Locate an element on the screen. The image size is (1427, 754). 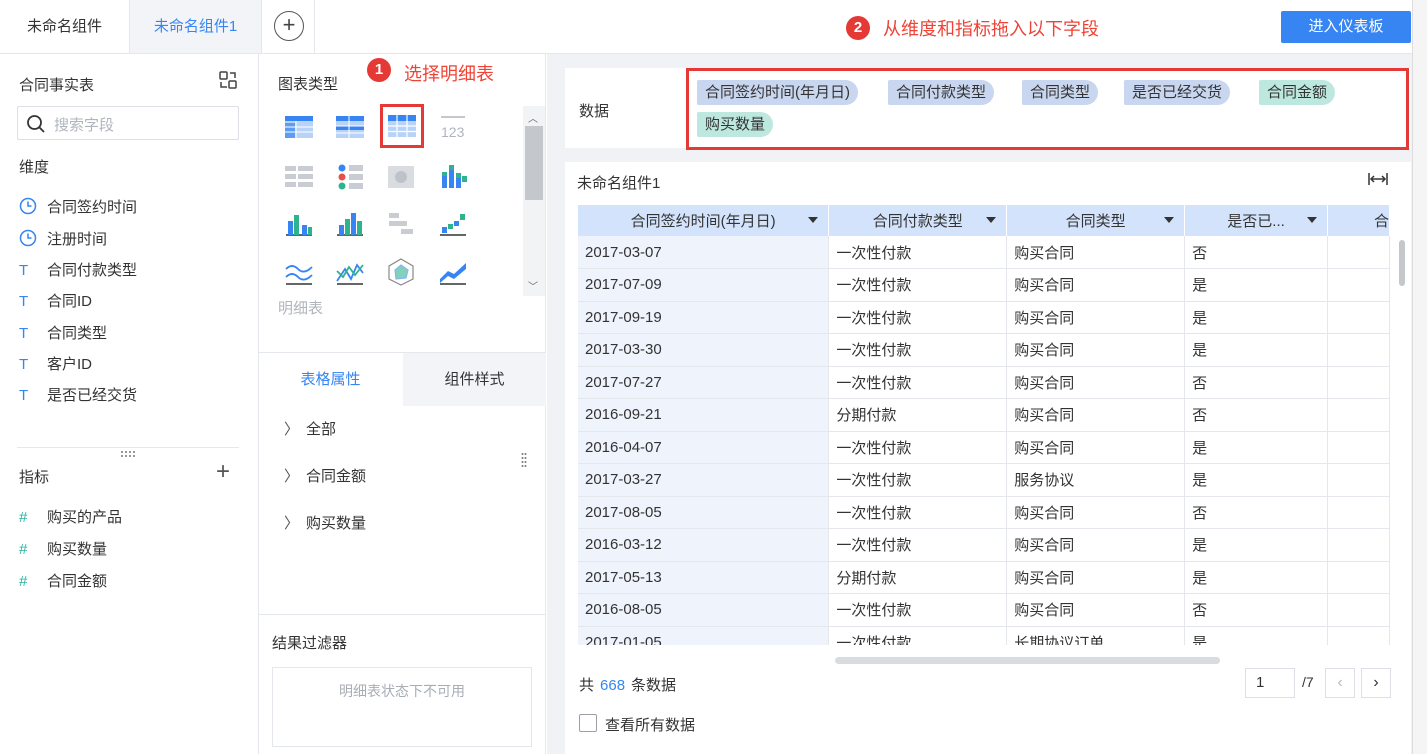
tab-table-properties: 表格属性 is located at coordinates (330, 379).